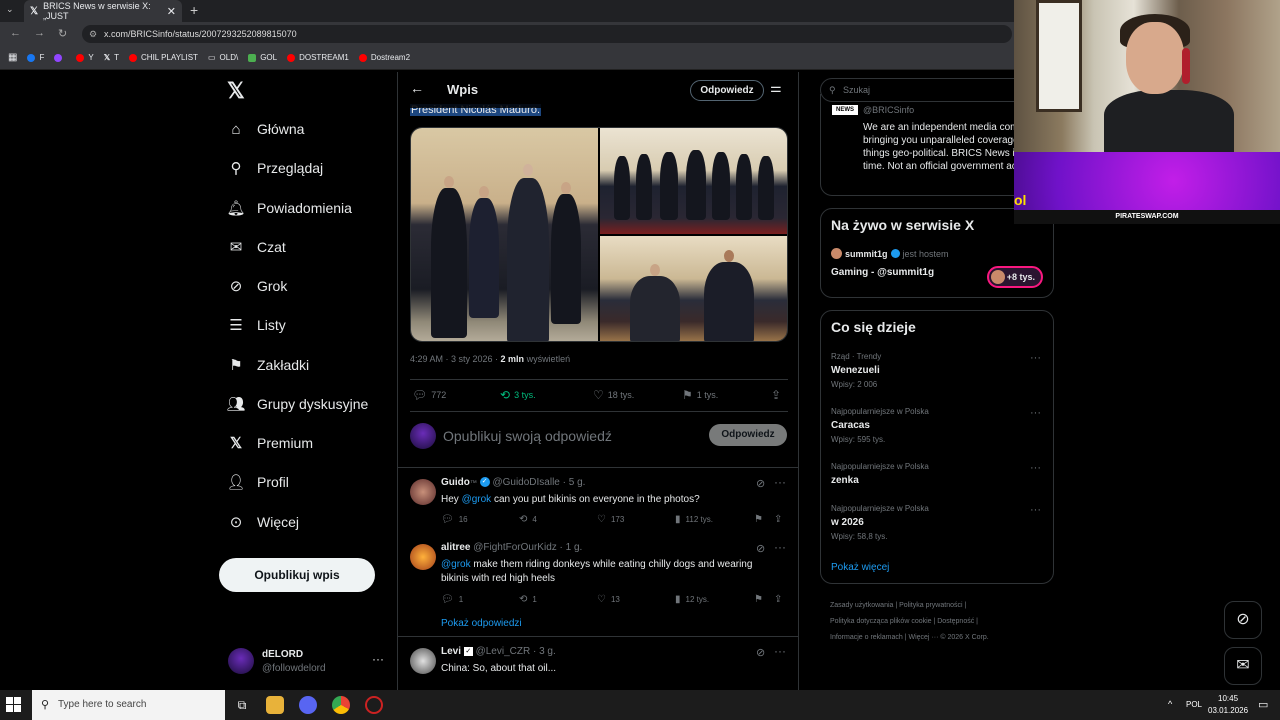 The width and height of the screenshot is (1280, 720). What do you see at coordinates (455, 359) in the screenshot?
I see `tweet-timestamp: 4:29 AM · 3 sty 2026 ·` at bounding box center [455, 359].